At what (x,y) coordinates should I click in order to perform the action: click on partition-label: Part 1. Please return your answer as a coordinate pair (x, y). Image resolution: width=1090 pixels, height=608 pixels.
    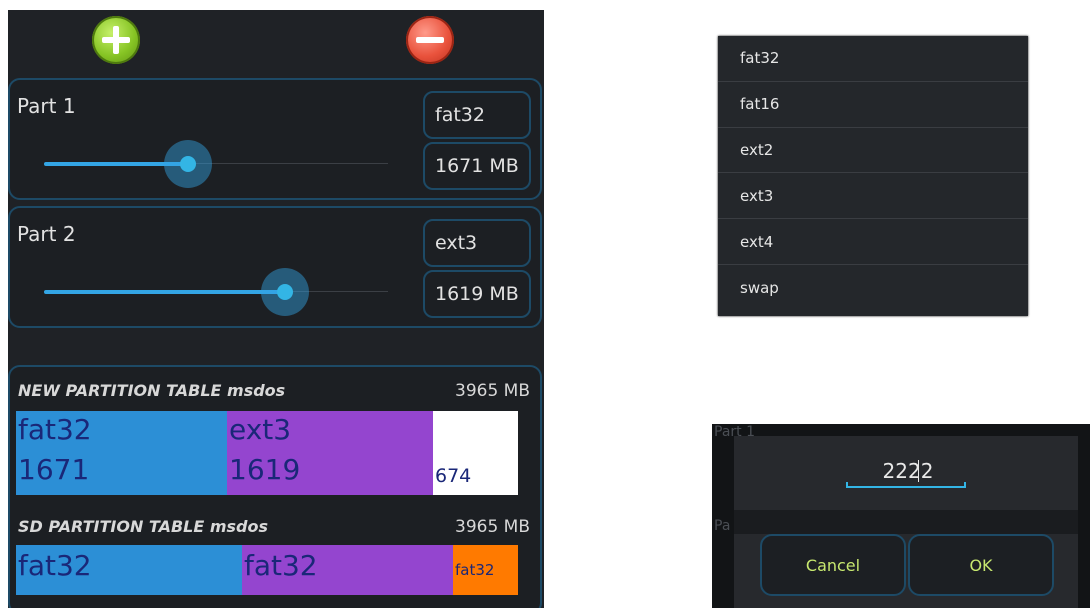
    Looking at the image, I should click on (46, 106).